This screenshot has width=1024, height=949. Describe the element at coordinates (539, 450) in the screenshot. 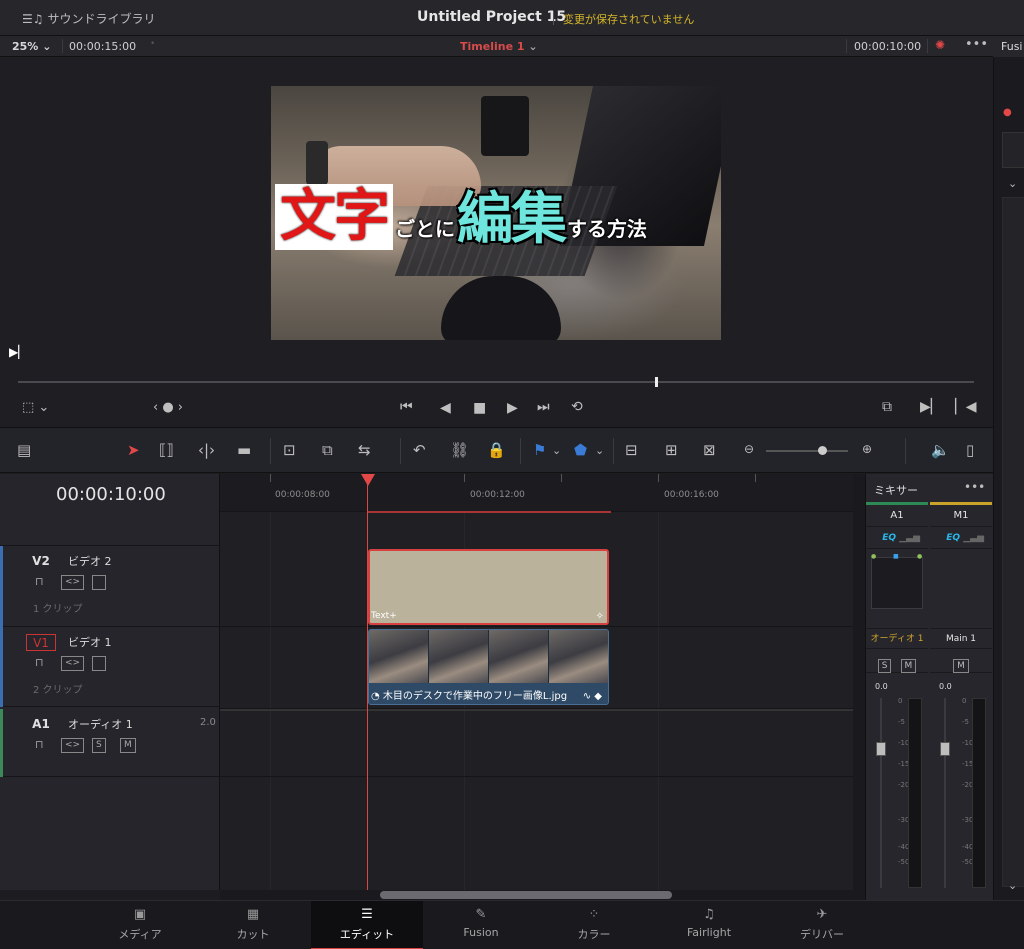

I see `flag-icon: ⚑` at that location.